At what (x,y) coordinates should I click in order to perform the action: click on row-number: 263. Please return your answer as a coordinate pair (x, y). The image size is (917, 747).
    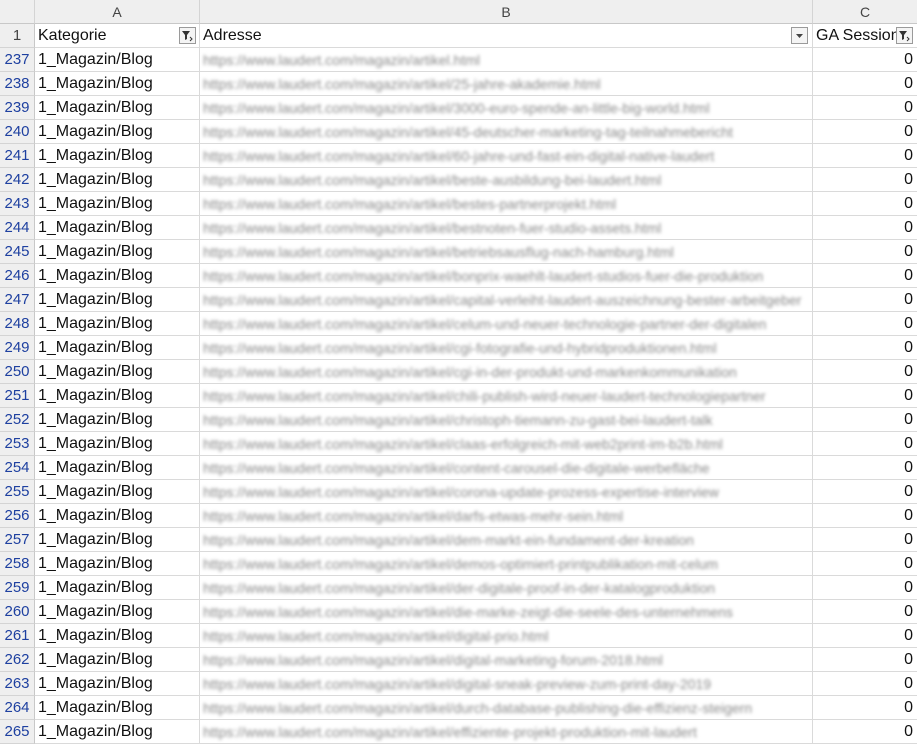
    Looking at the image, I should click on (17, 684).